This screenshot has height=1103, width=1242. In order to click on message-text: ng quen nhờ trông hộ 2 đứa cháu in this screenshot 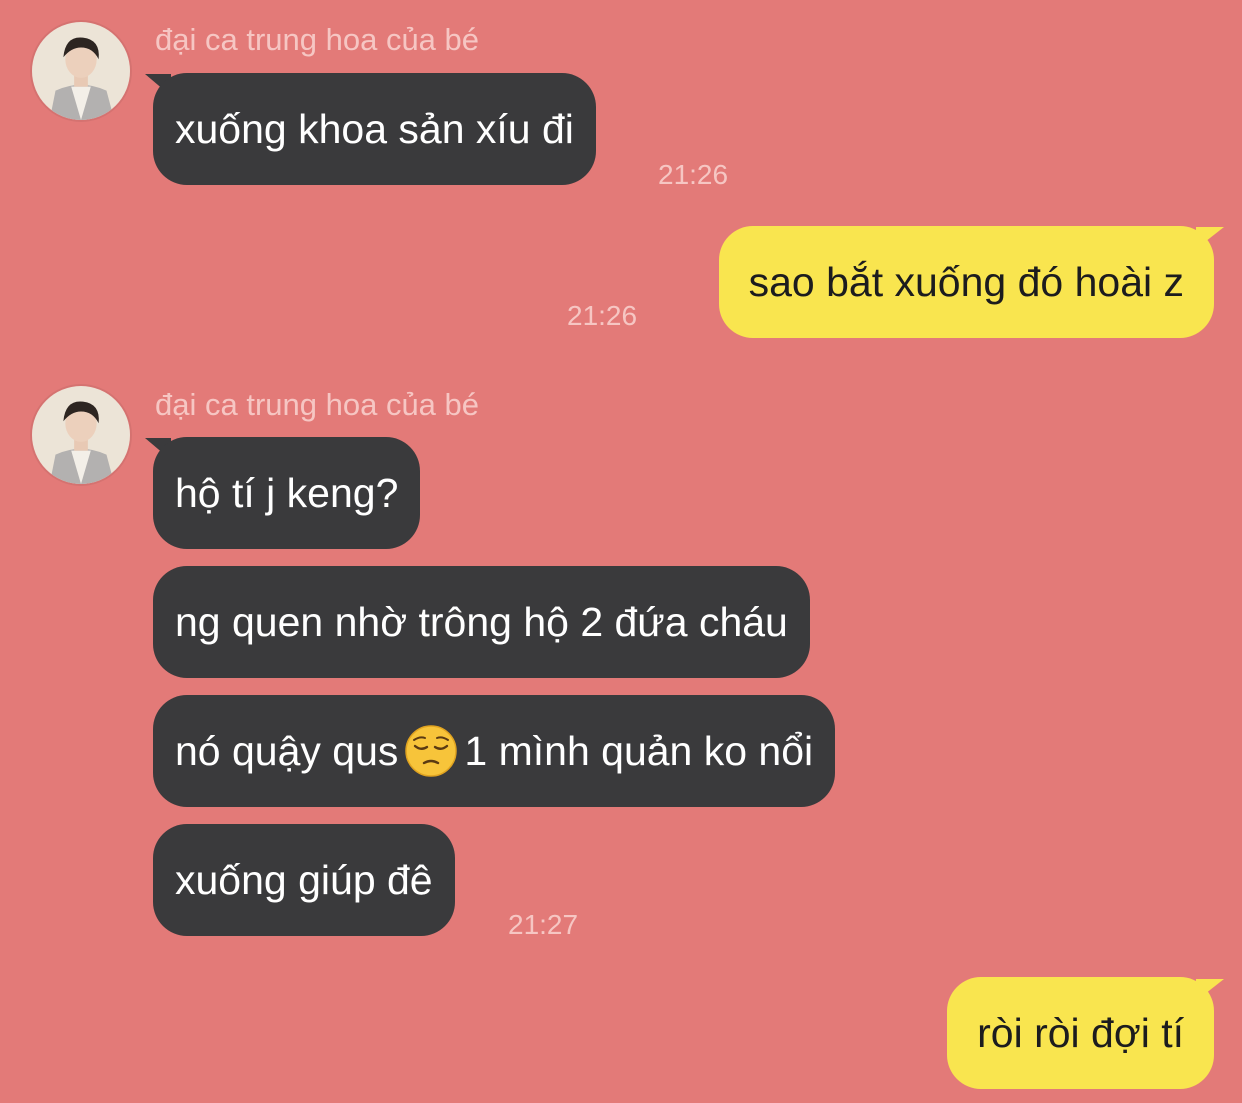, I will do `click(481, 621)`.